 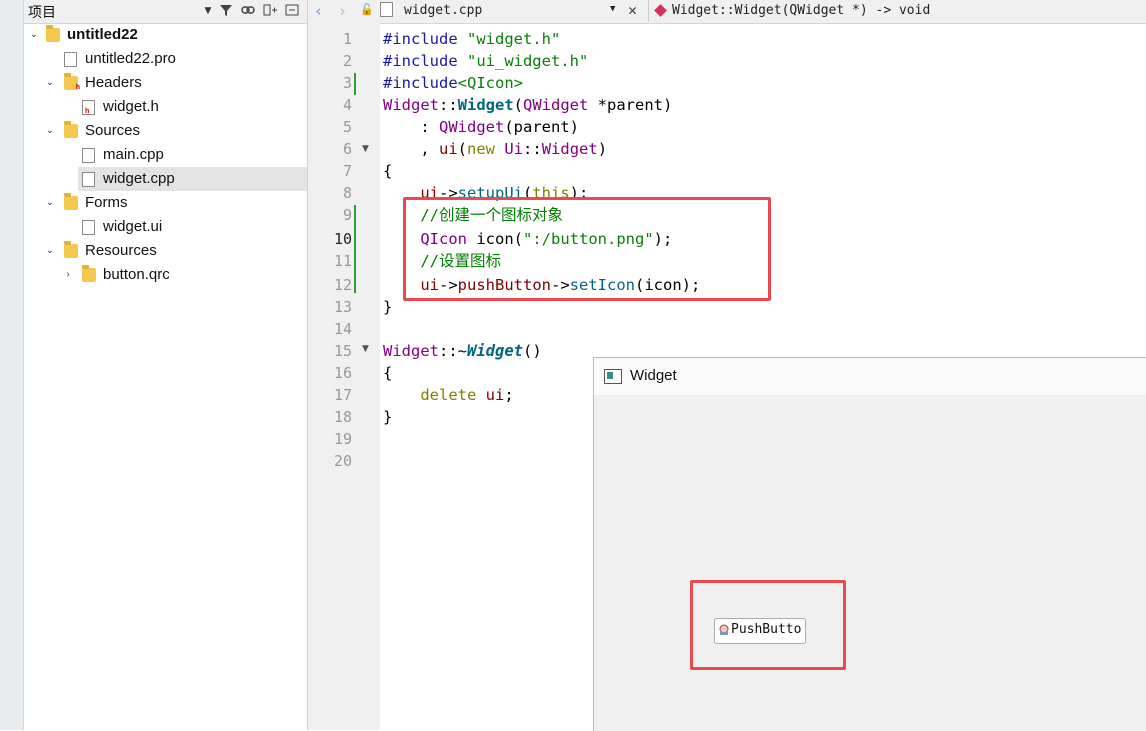 What do you see at coordinates (68, 275) in the screenshot?
I see `chevron-right-icon: ›` at bounding box center [68, 275].